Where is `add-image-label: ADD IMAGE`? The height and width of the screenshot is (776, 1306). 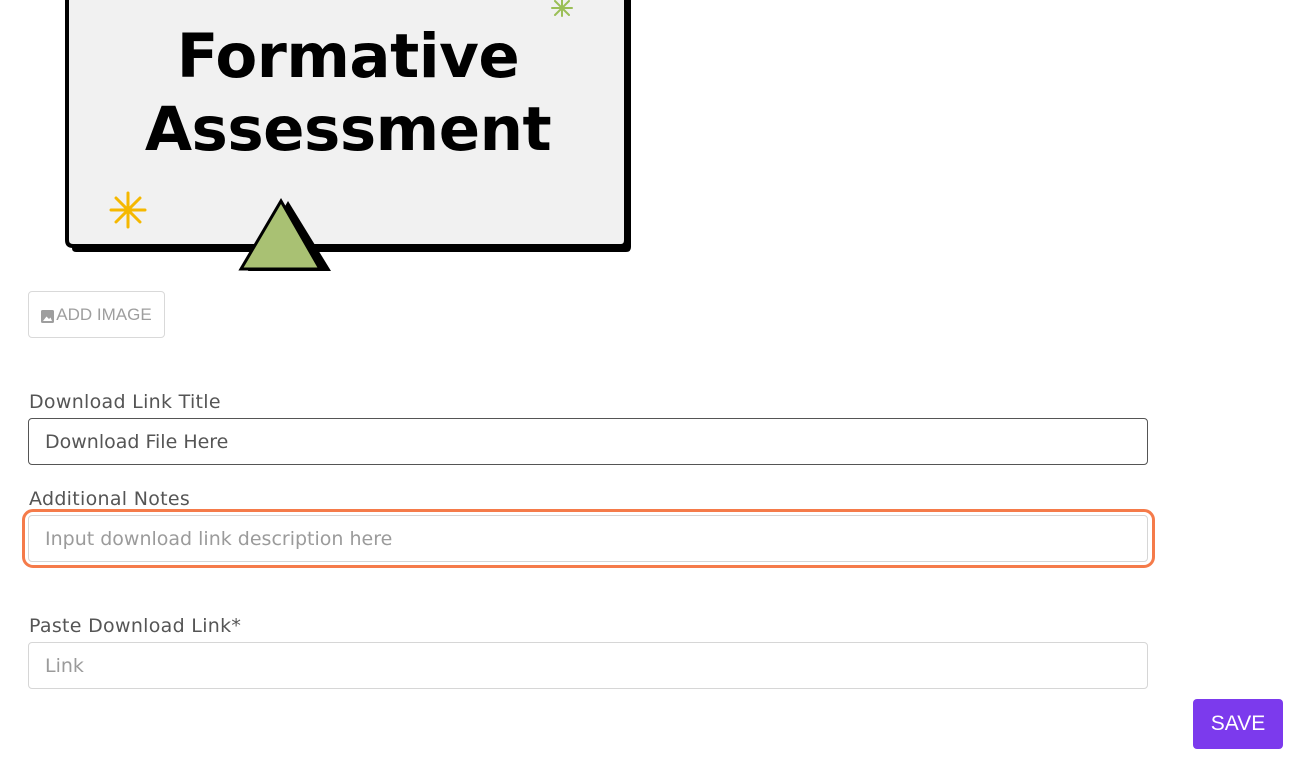 add-image-label: ADD IMAGE is located at coordinates (104, 314).